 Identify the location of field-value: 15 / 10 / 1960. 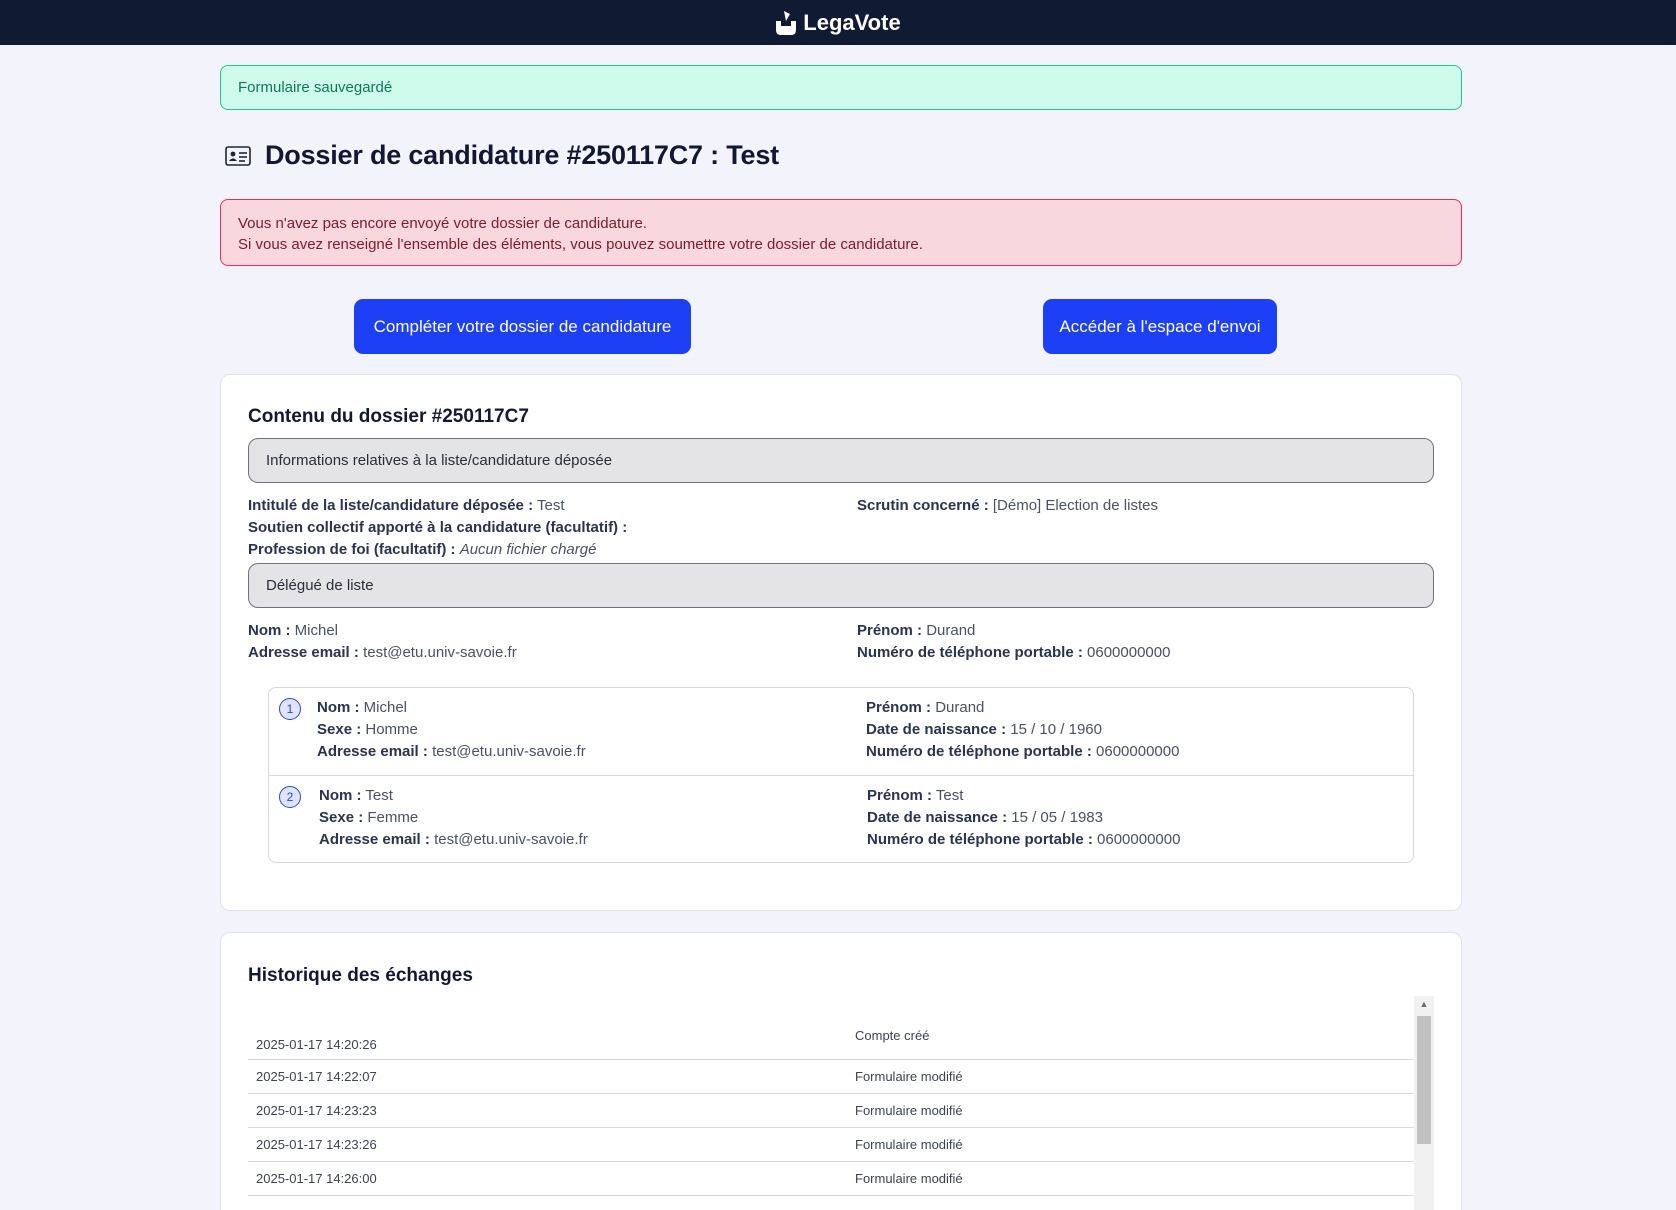
(1056, 729).